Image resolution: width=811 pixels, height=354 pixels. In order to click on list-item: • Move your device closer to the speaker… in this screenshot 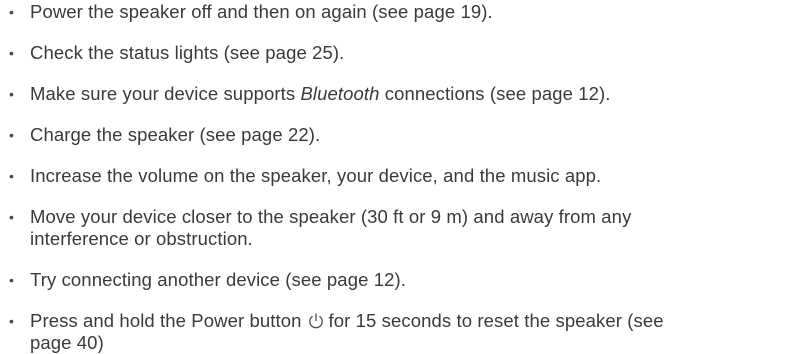, I will do `click(405, 228)`.